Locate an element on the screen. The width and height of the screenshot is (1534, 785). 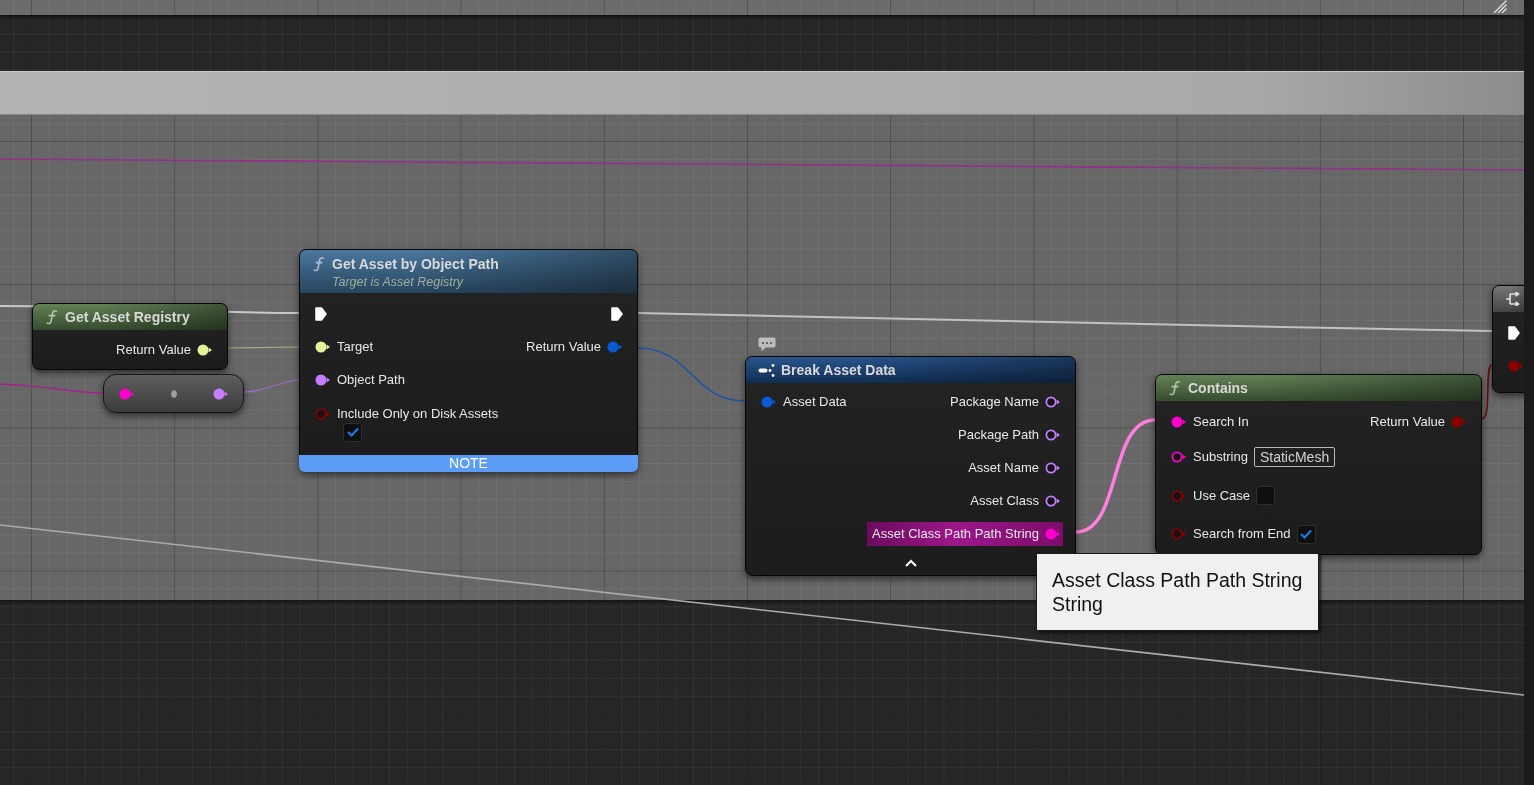
function-node: Contains Search In Substring StaticMesh Use Case Search from End Return Value is located at coordinates (1318, 464).